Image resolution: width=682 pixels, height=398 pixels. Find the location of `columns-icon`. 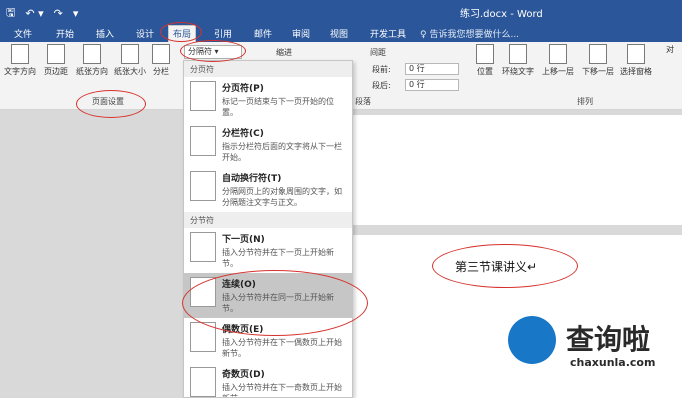

columns-icon is located at coordinates (161, 54).